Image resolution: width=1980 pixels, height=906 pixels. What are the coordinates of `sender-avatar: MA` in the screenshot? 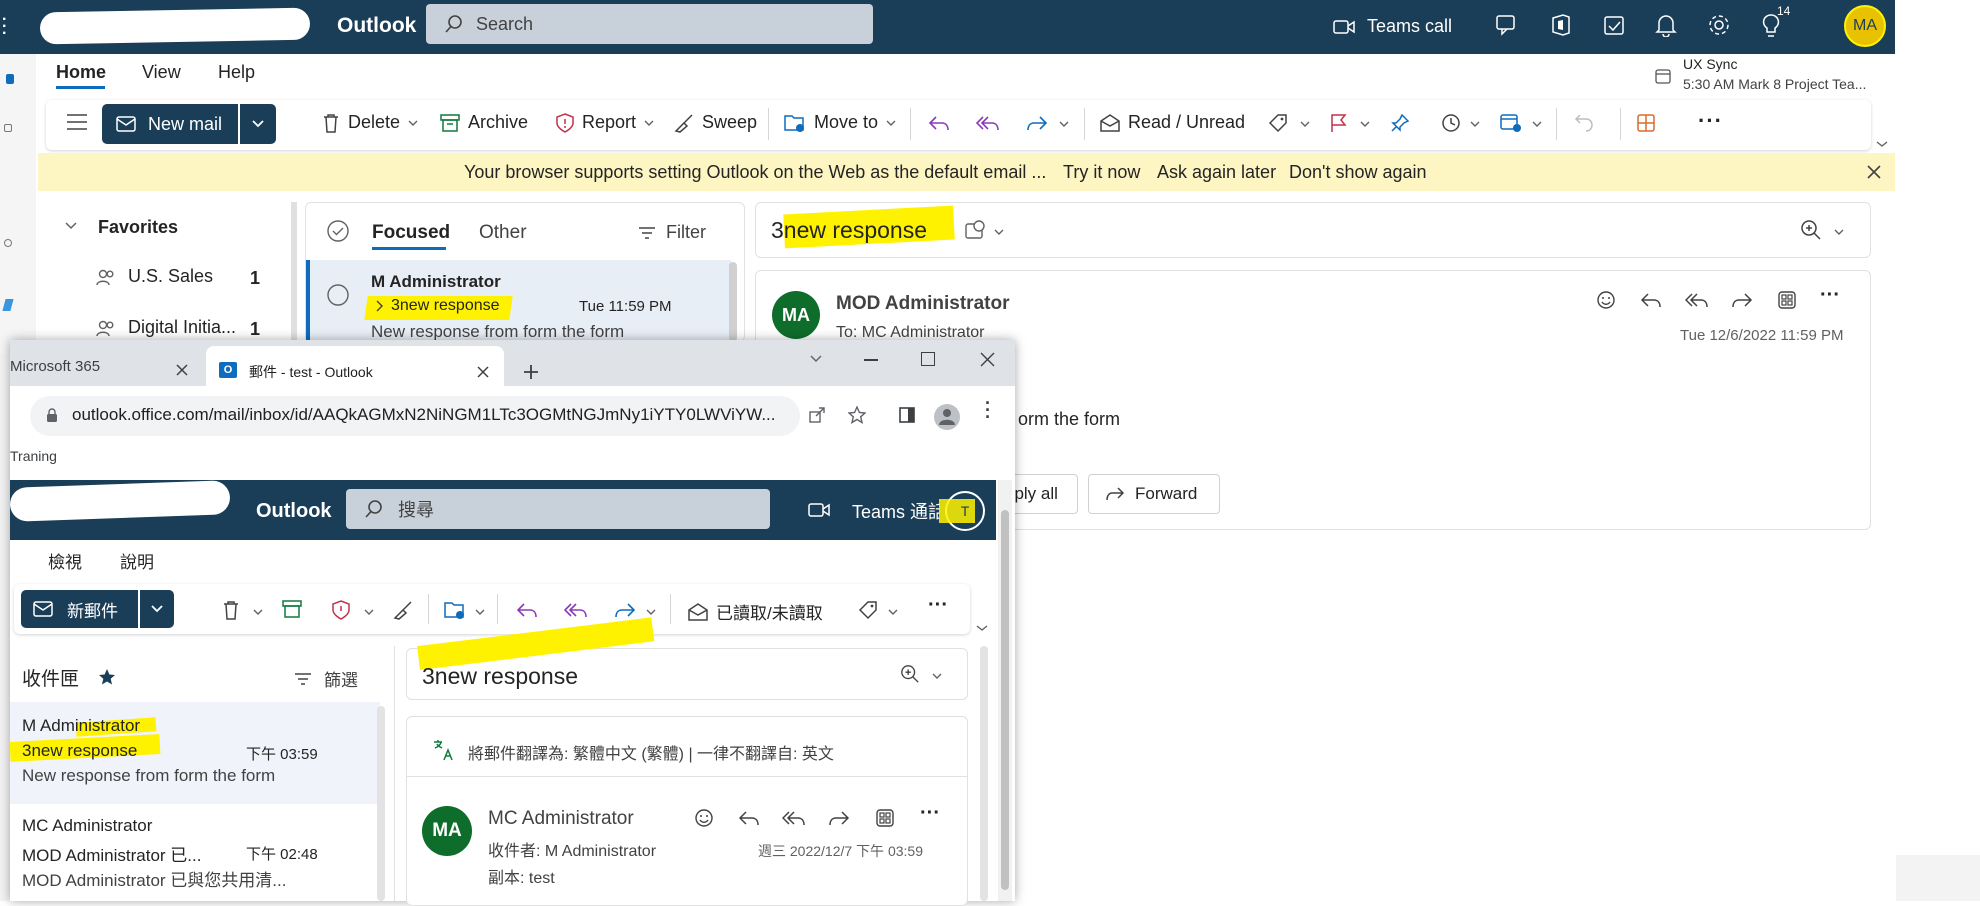 It's located at (796, 315).